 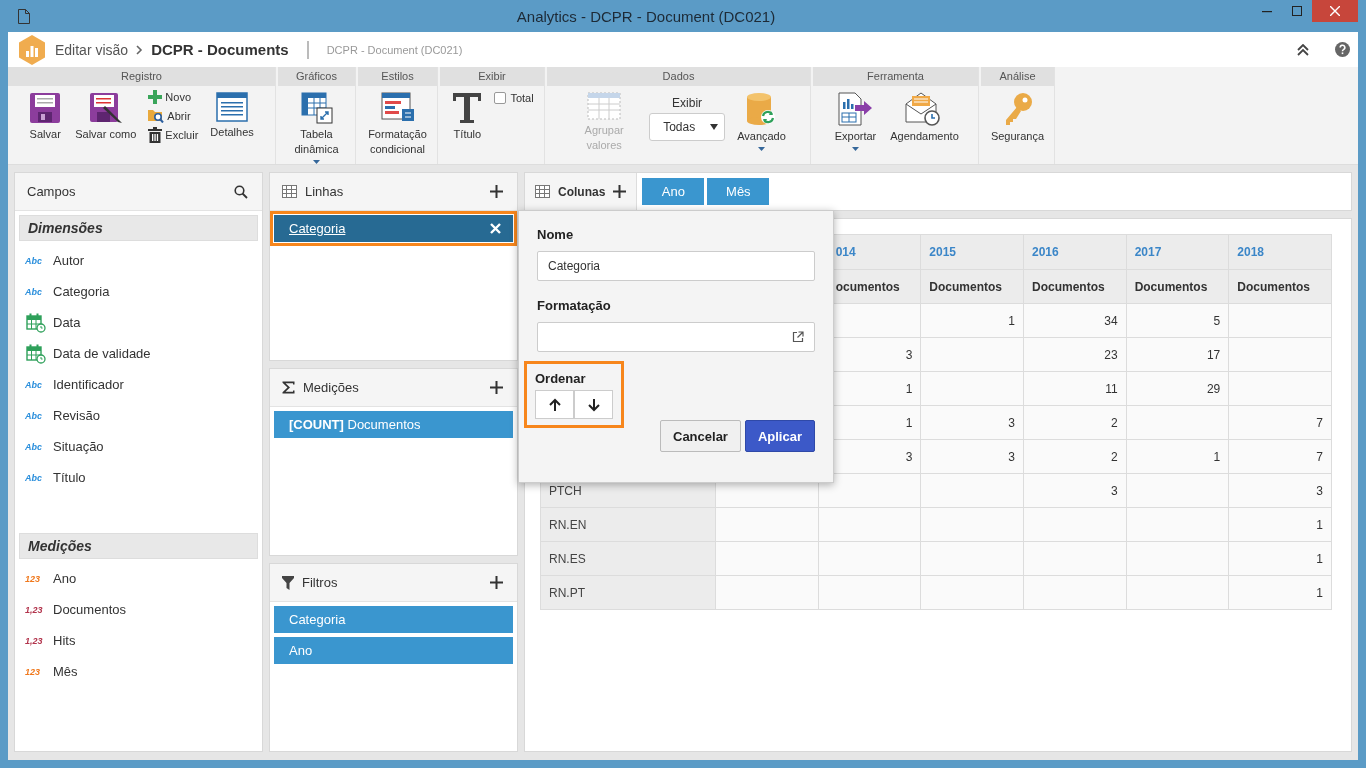 What do you see at coordinates (138, 291) in the screenshot?
I see `field-item: Abc Categoria` at bounding box center [138, 291].